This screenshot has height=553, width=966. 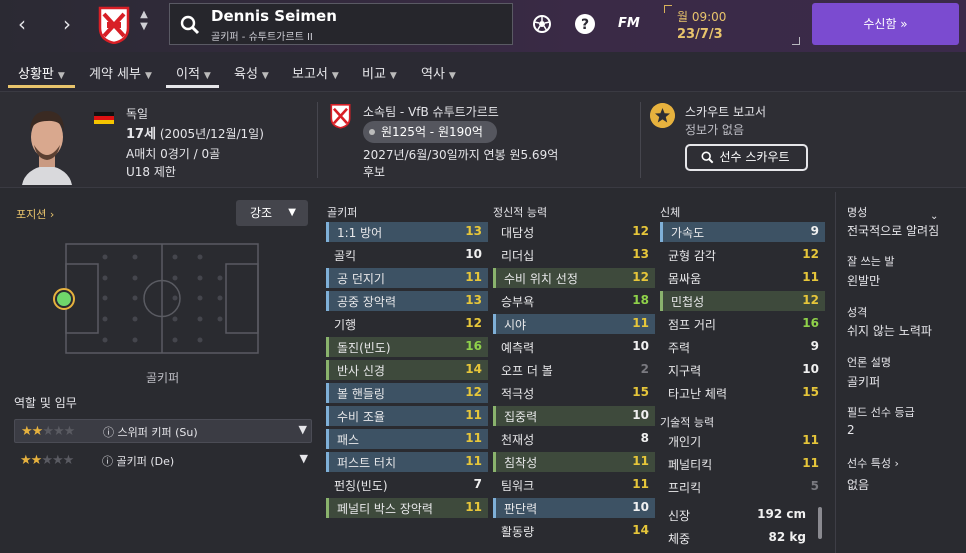 I want to click on squad-status: 후보, so click(x=374, y=172).